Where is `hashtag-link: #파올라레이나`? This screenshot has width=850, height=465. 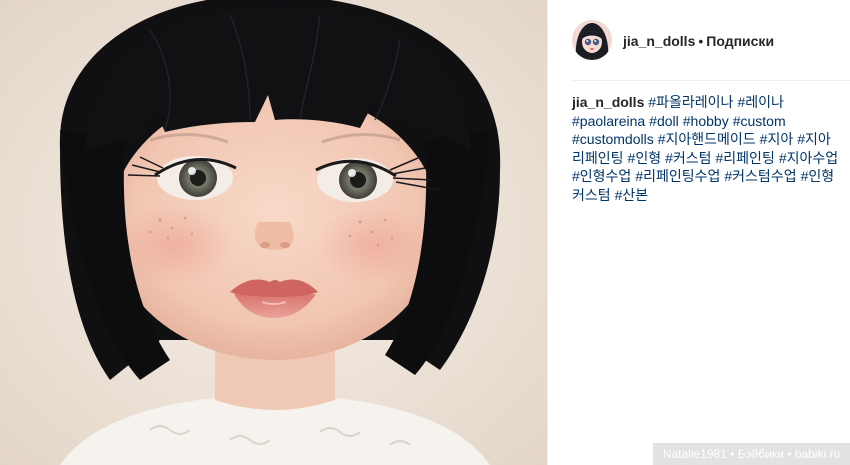
hashtag-link: #파올라레이나 is located at coordinates (690, 102).